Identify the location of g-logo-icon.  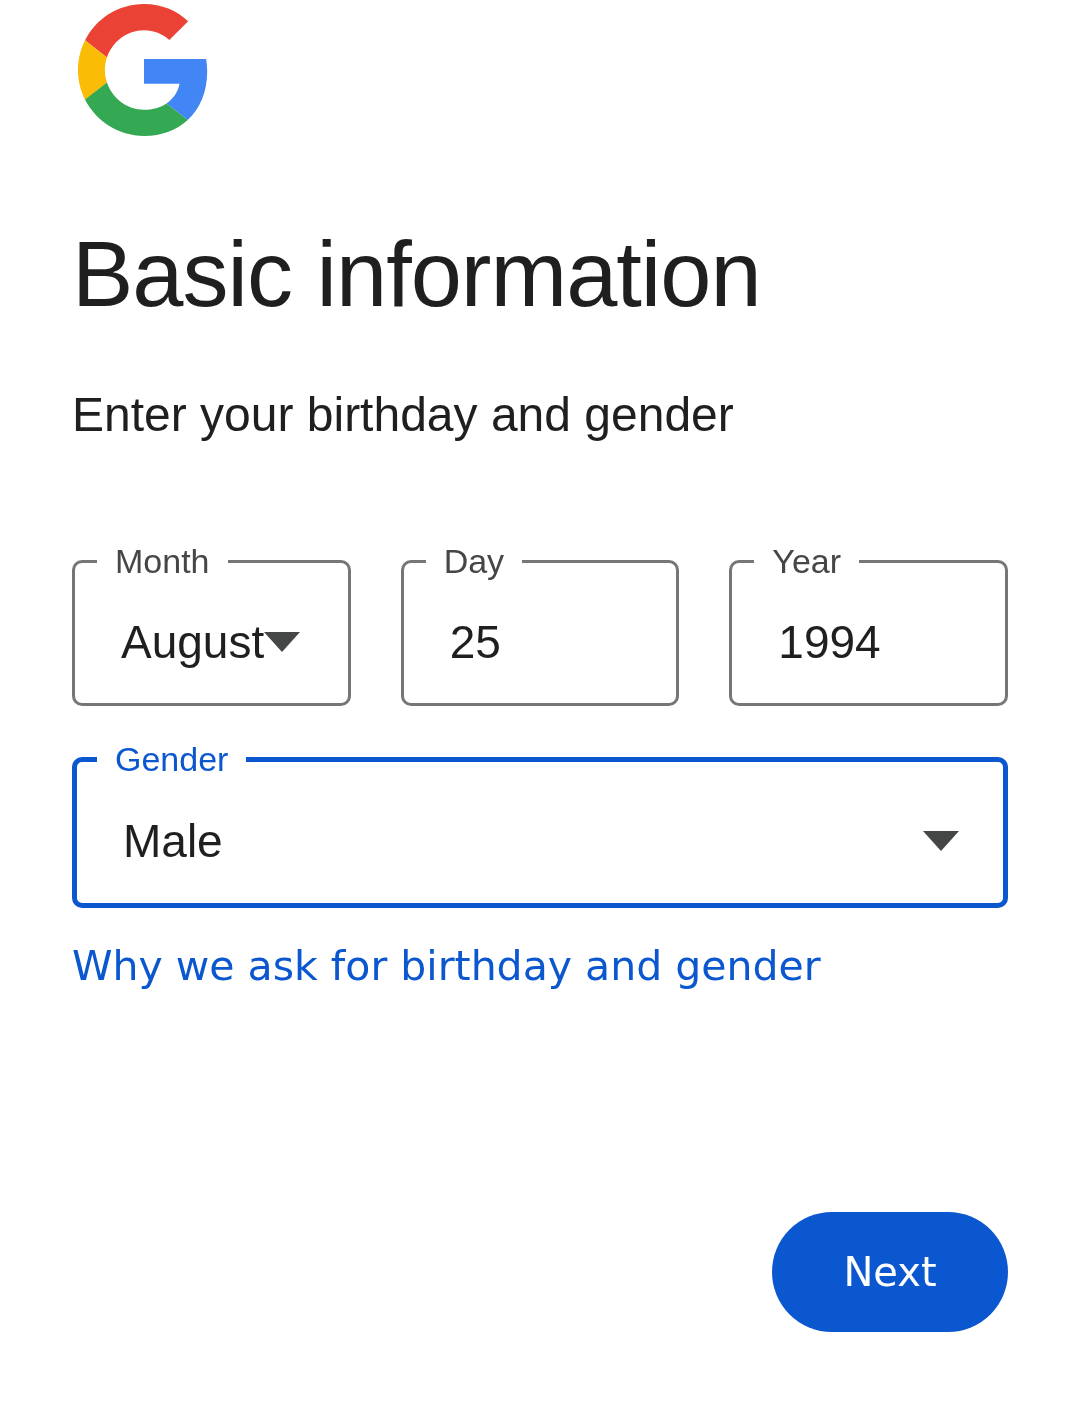
(144, 70).